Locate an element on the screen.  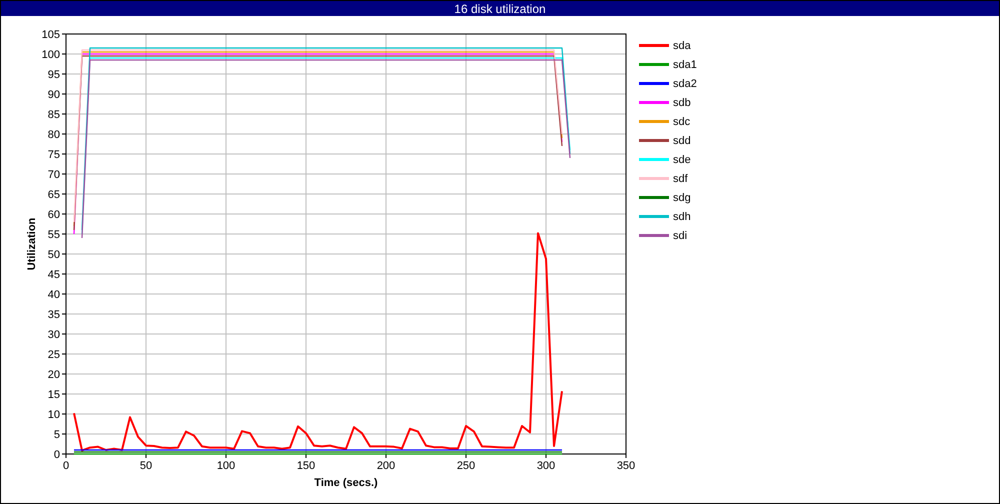
tick-label: 35 is located at coordinates (54, 315).